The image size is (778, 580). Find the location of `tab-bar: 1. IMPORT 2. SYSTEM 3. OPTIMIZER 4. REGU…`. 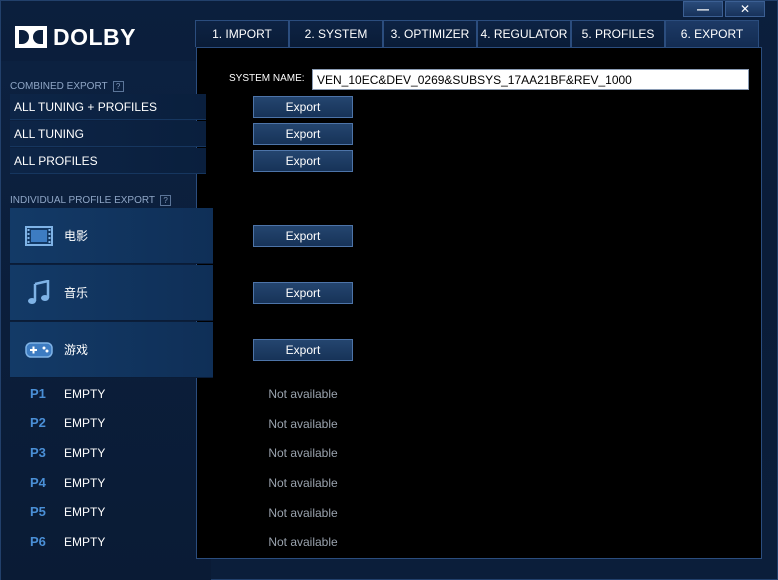

tab-bar: 1. IMPORT 2. SYSTEM 3. OPTIMIZER 4. REGU… is located at coordinates (477, 33).